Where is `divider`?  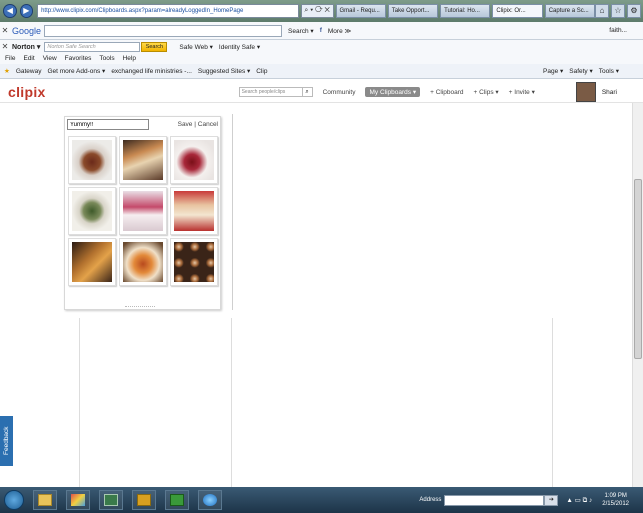 divider is located at coordinates (552, 404).